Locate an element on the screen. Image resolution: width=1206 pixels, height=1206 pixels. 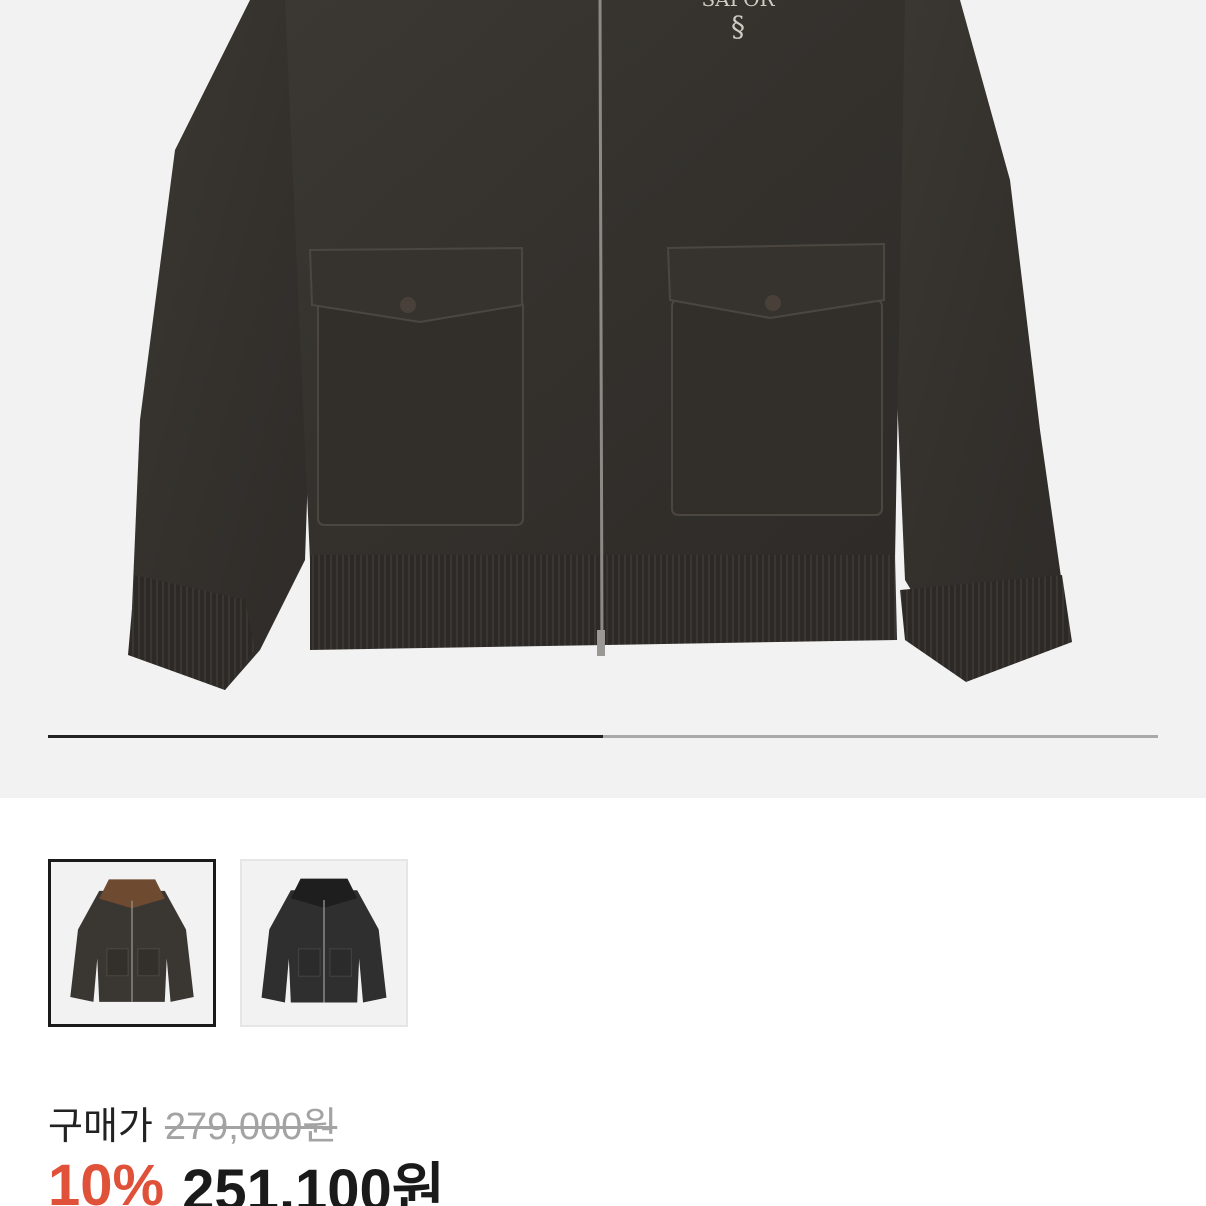
discount-rate: 10% is located at coordinates (106, 1179).